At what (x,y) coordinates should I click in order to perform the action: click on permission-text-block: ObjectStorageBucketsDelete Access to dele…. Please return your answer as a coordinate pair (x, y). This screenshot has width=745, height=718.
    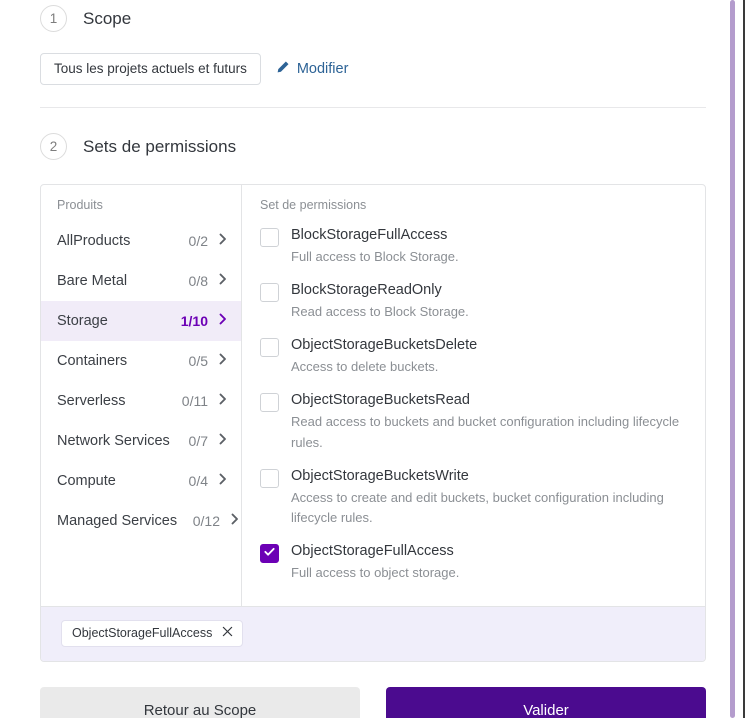
    Looking at the image, I should click on (384, 356).